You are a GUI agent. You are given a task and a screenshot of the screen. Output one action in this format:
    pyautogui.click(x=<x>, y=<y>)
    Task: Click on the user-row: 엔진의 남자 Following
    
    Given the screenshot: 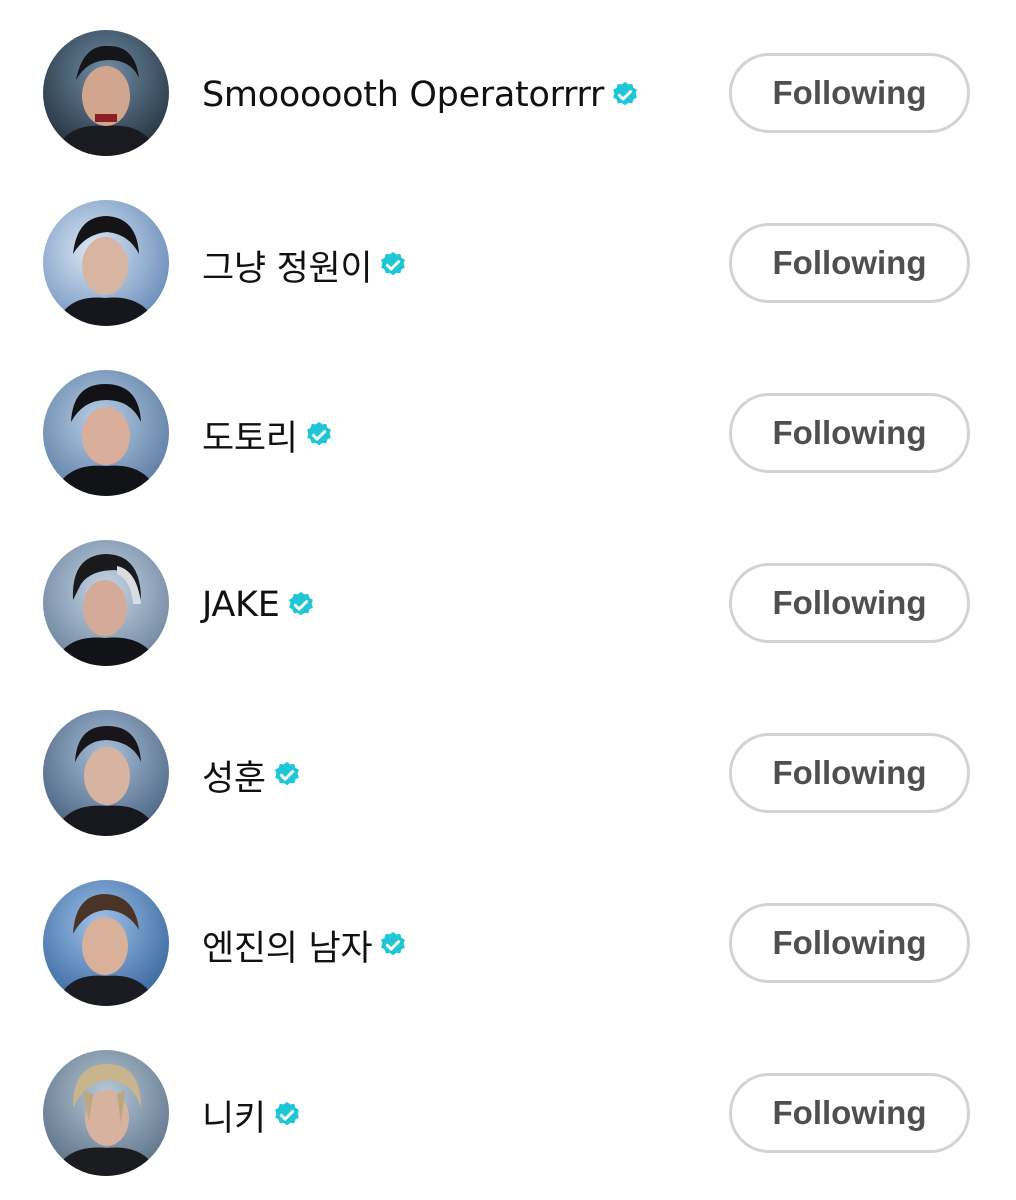 What is the action you would take?
    pyautogui.click(x=508, y=935)
    